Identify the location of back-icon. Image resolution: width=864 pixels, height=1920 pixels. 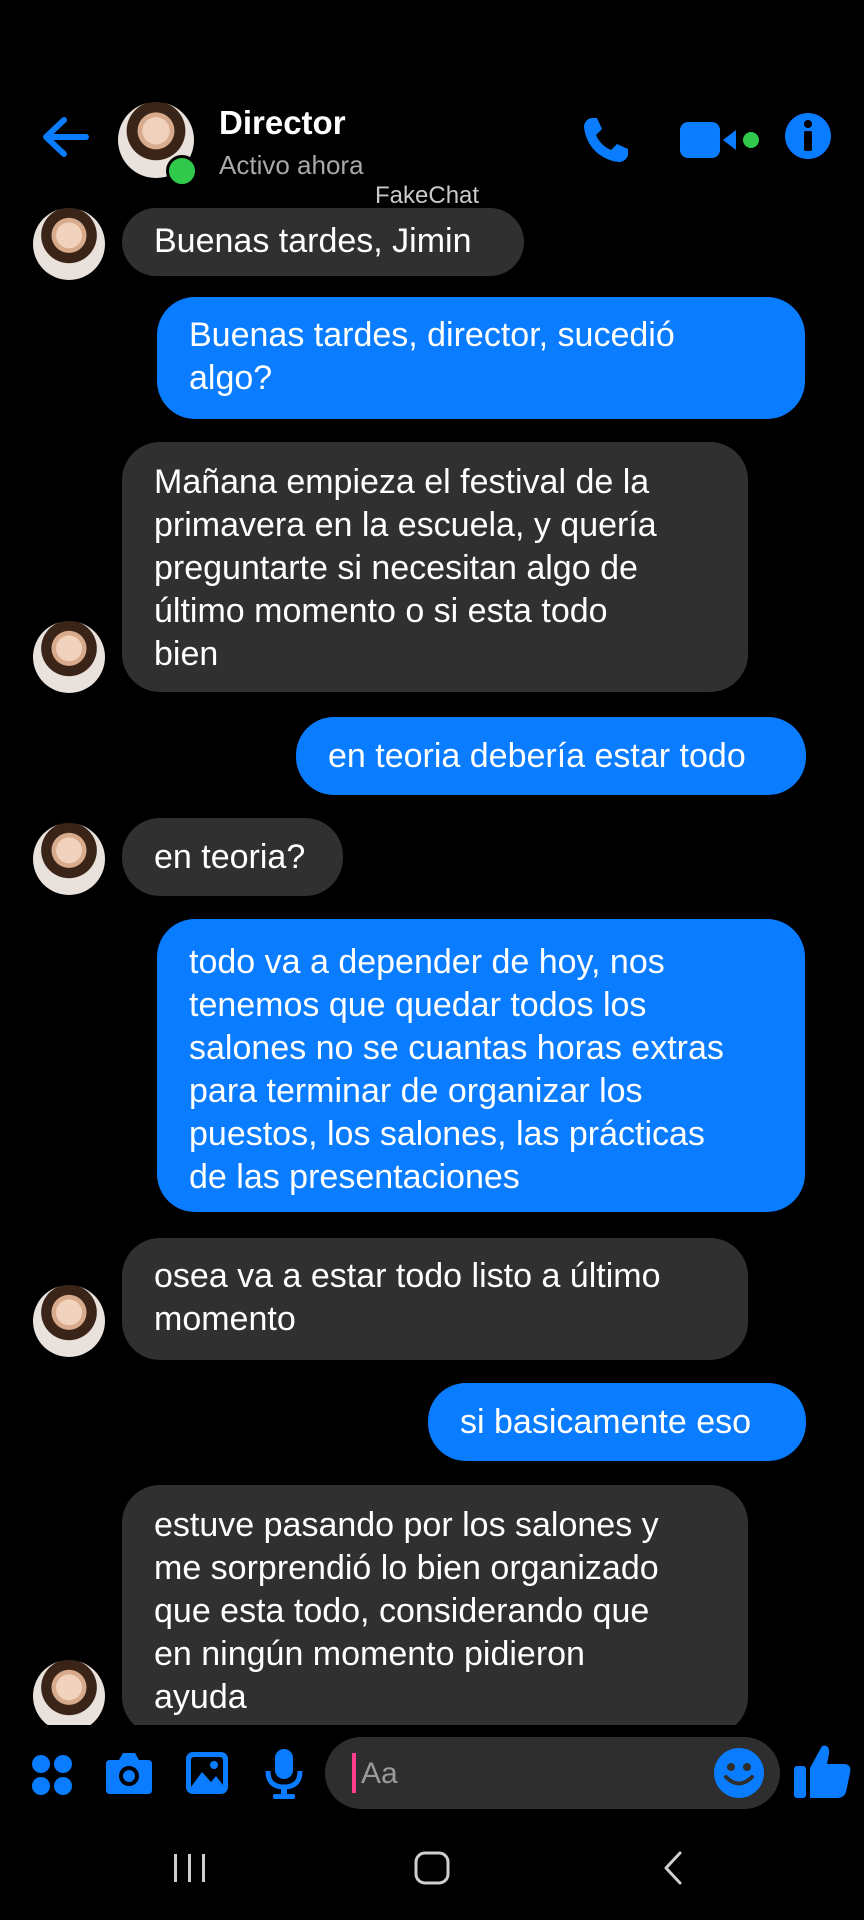
(673, 1868).